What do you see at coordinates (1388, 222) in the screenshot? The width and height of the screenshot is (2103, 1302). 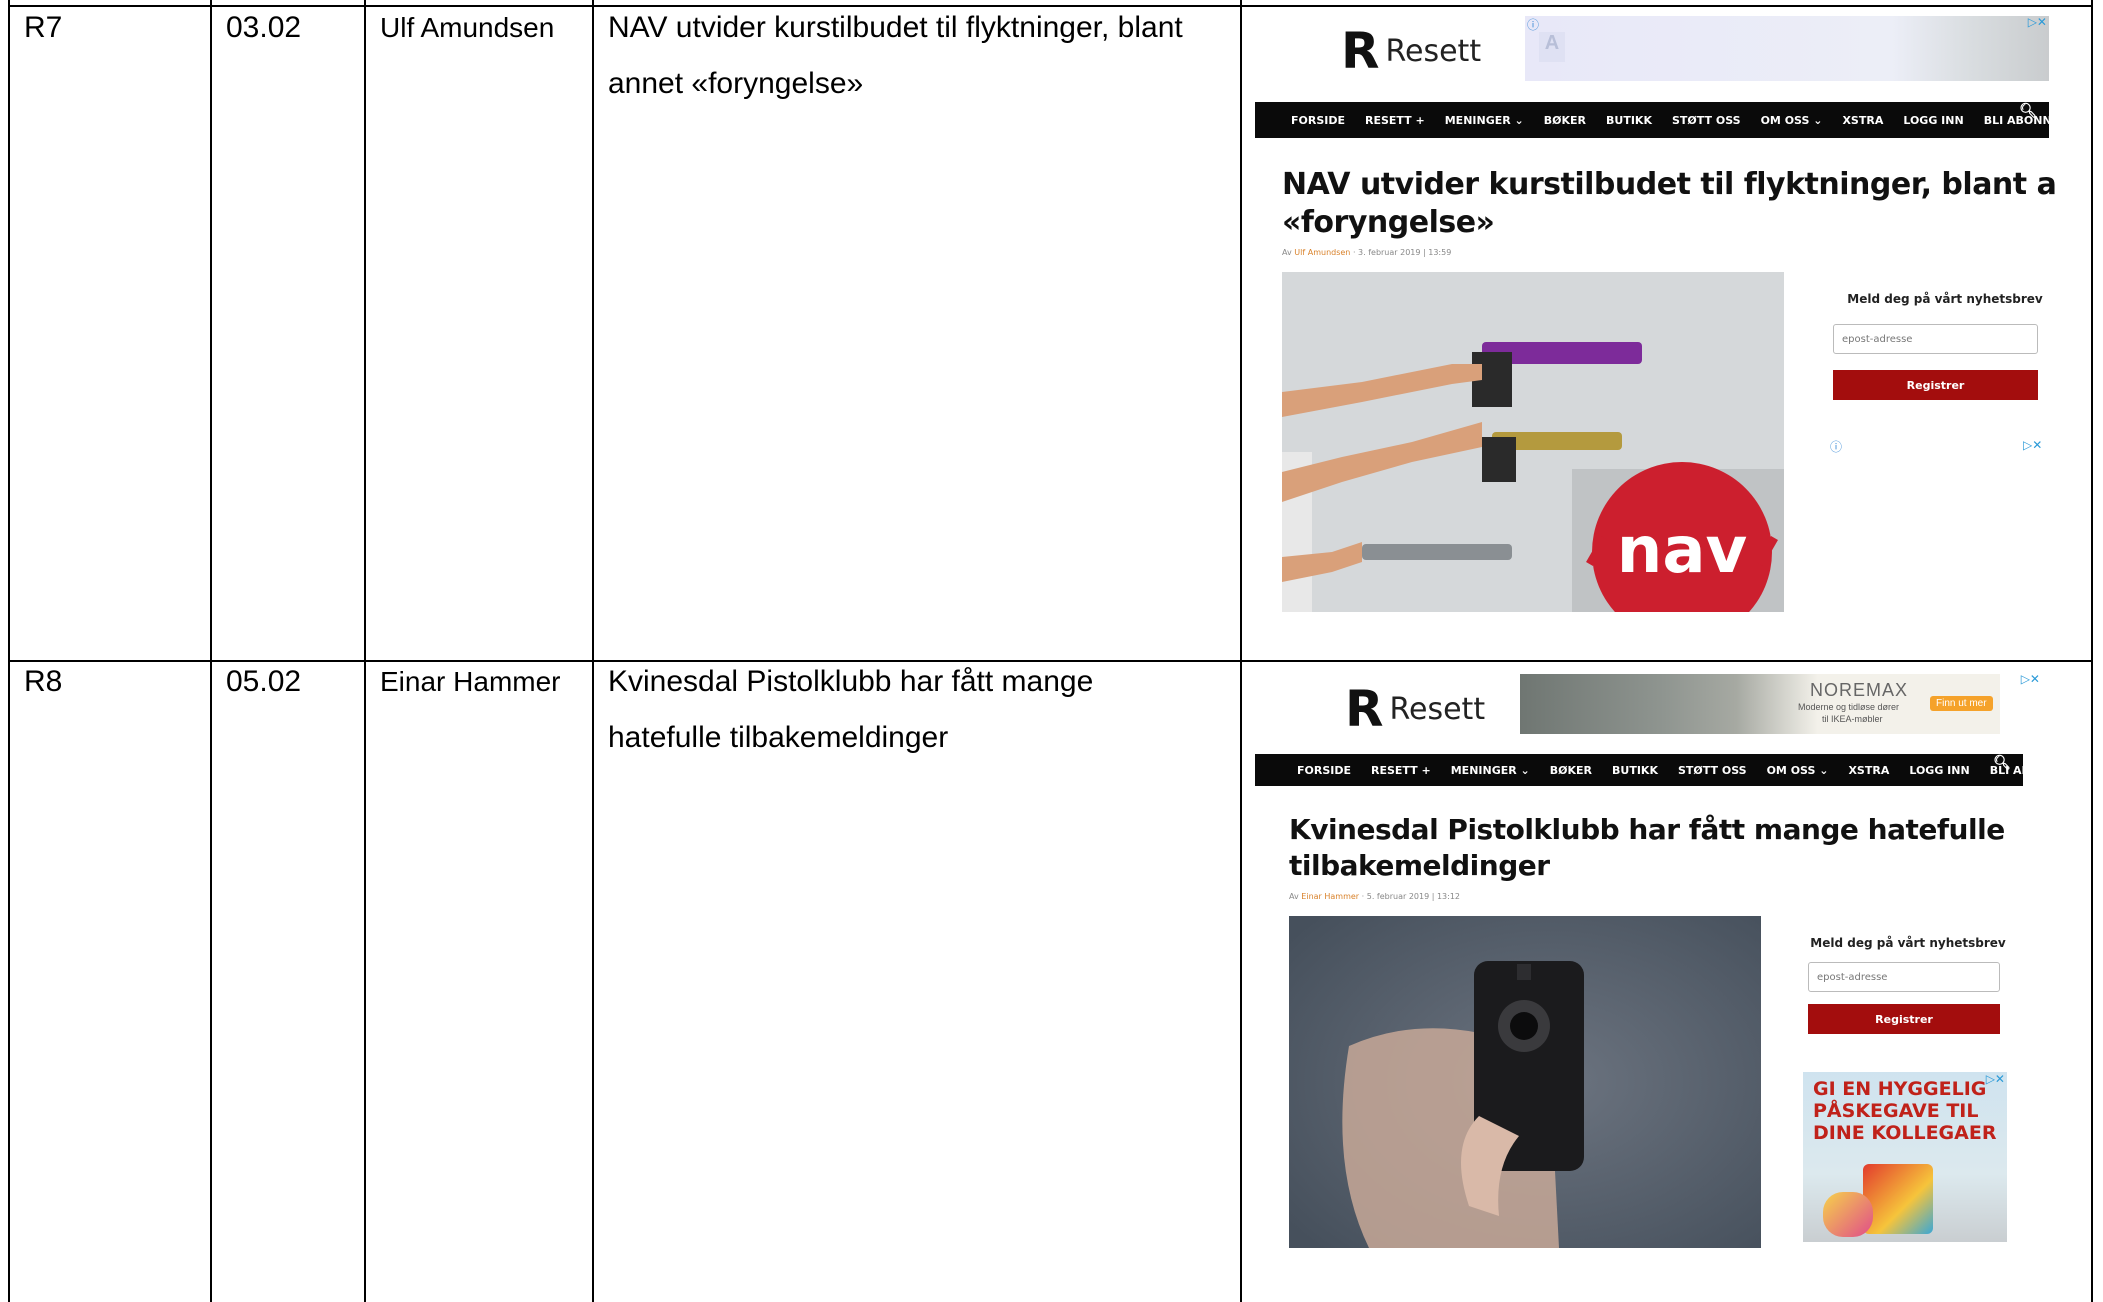 I see `headline-line: «foryngelse»` at bounding box center [1388, 222].